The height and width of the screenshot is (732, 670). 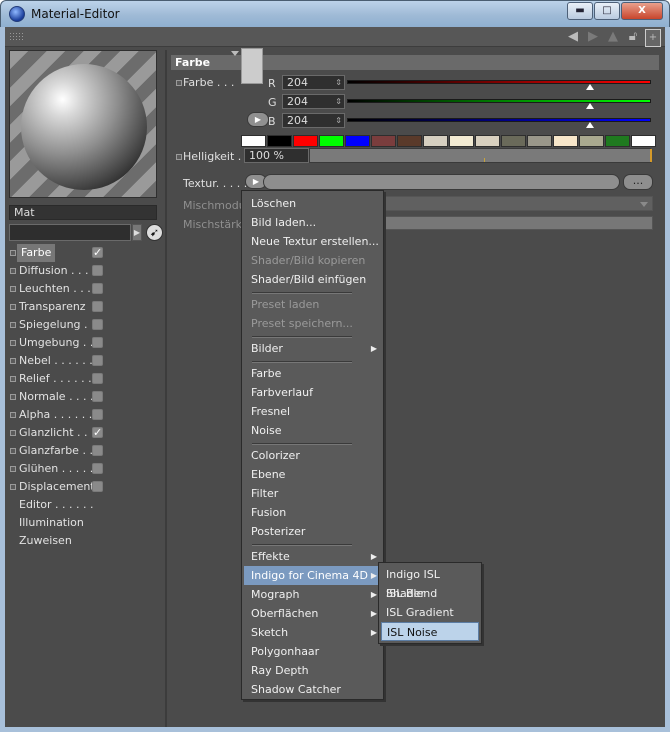 What do you see at coordinates (154, 232) in the screenshot?
I see `picker-icon: ➹` at bounding box center [154, 232].